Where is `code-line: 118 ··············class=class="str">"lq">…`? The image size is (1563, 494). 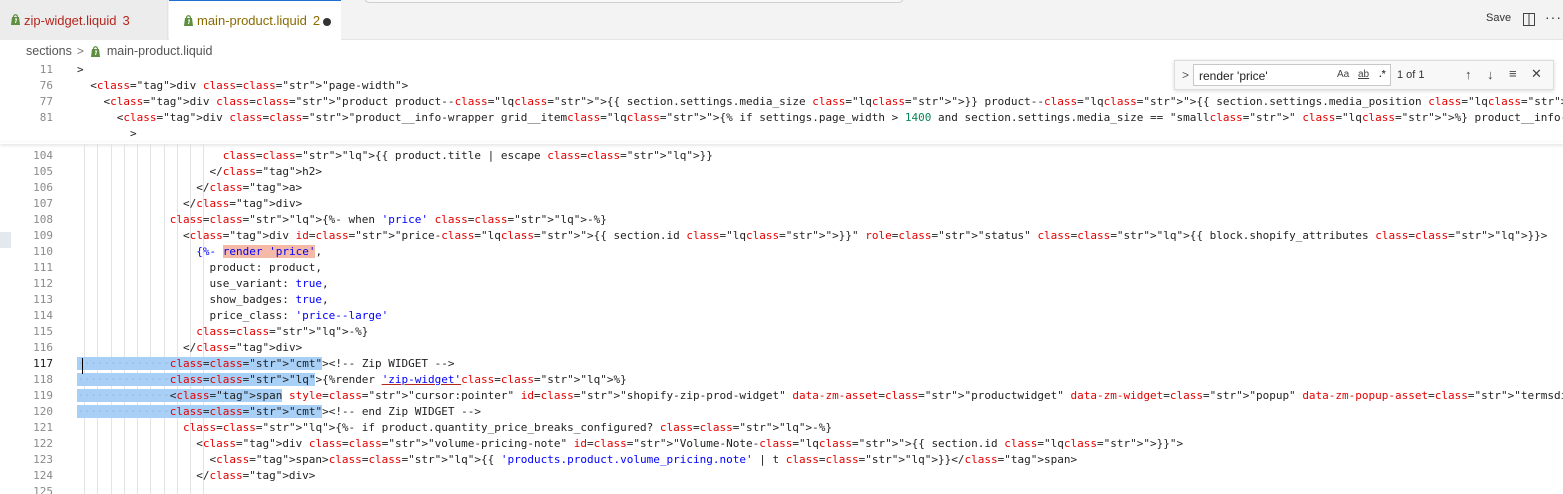 code-line: 118 ··············class=class="str">"lq">… is located at coordinates (781, 380).